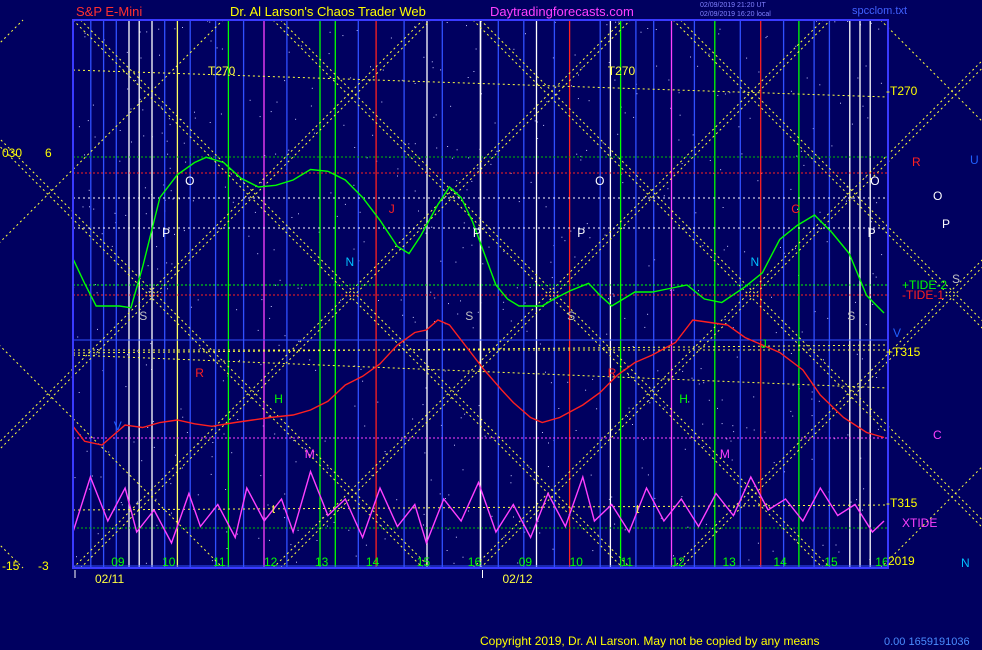 This screenshot has width=982, height=650. I want to click on hour-tick-label: 09, so click(118, 562).